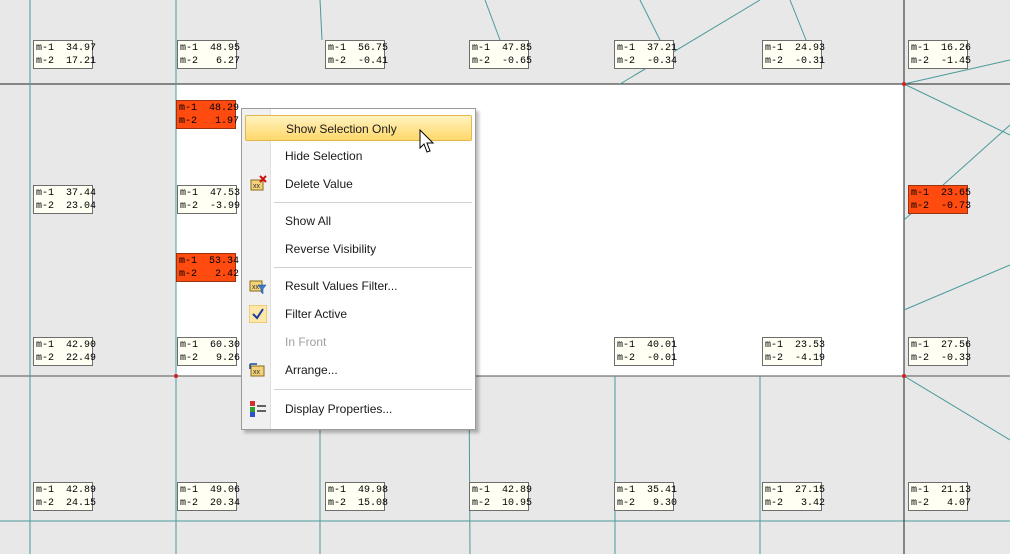 This screenshot has height=554, width=1010. Describe the element at coordinates (502, 503) in the screenshot. I see `m2-value: m-2 10.95` at that location.